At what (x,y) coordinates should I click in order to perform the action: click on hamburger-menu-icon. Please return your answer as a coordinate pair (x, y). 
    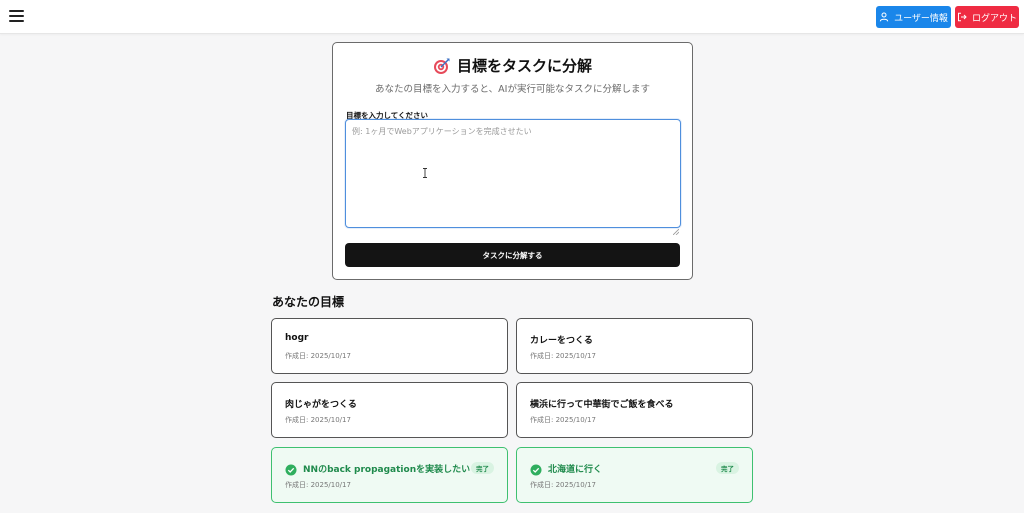
    Looking at the image, I should click on (16, 16).